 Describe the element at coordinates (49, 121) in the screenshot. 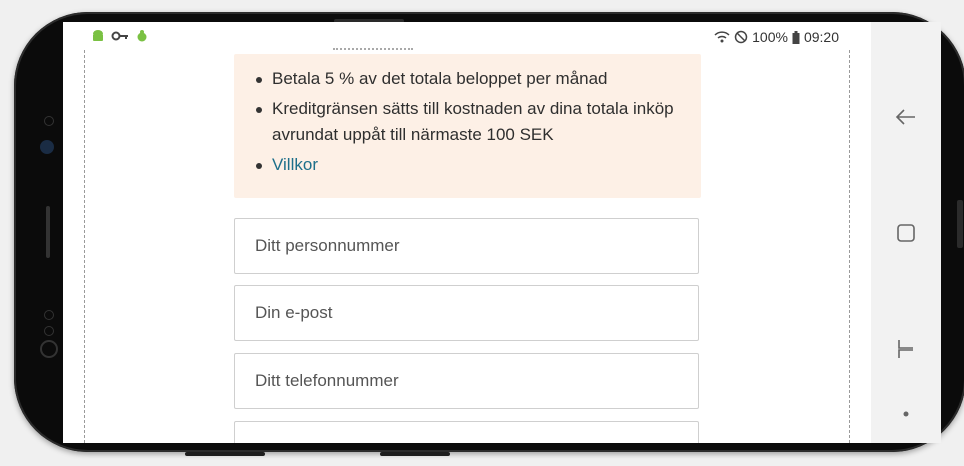

I see `sensor-dot` at that location.